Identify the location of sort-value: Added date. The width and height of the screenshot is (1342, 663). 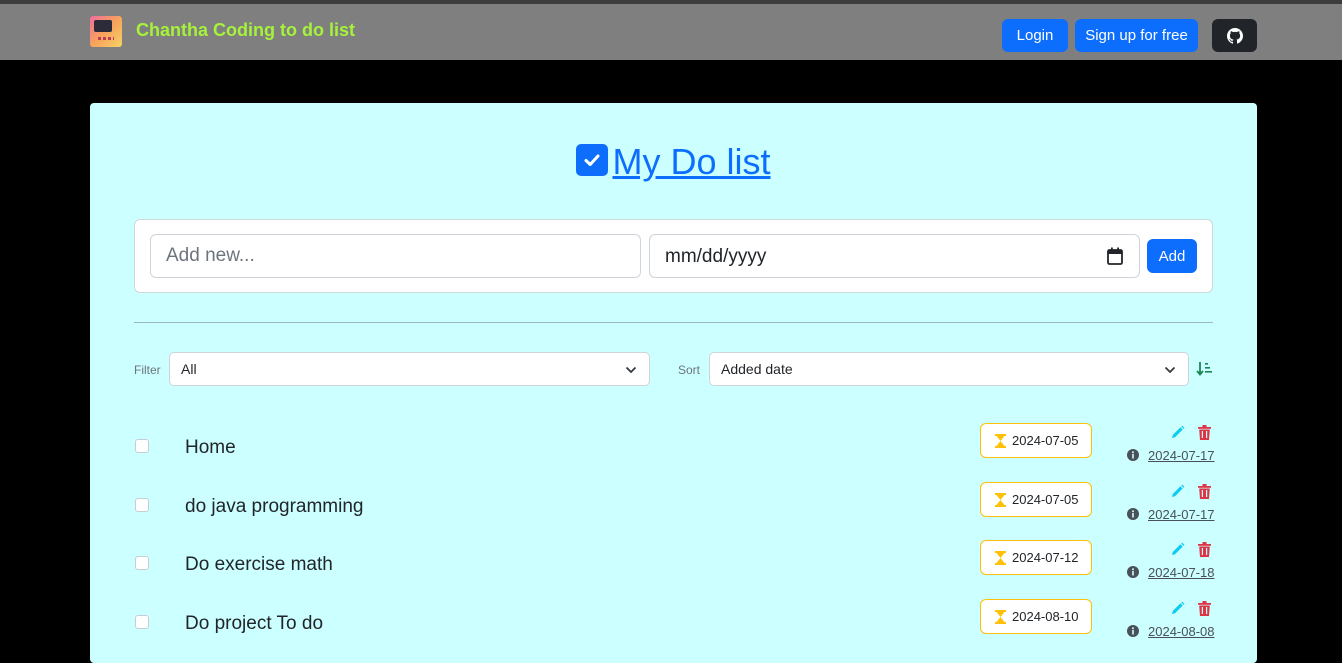
(757, 369).